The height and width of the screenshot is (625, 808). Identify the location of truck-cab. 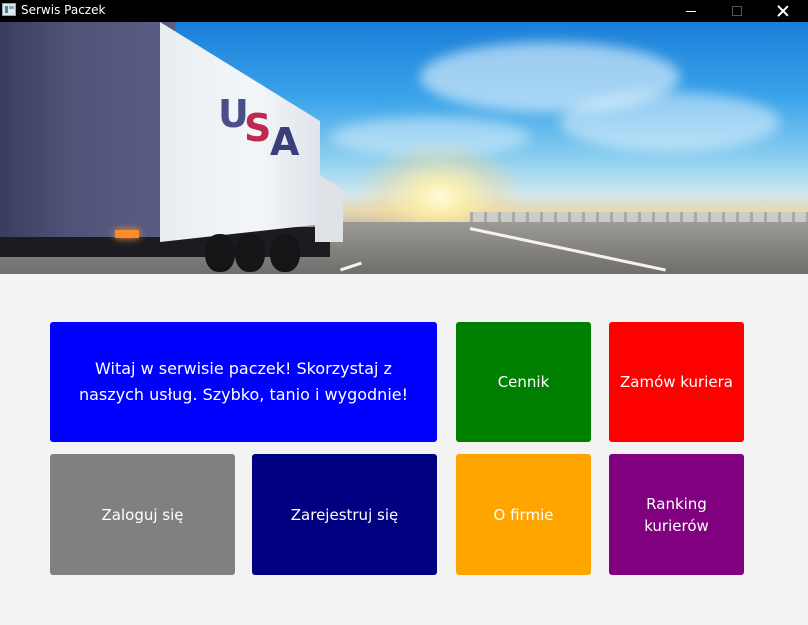
(329, 207).